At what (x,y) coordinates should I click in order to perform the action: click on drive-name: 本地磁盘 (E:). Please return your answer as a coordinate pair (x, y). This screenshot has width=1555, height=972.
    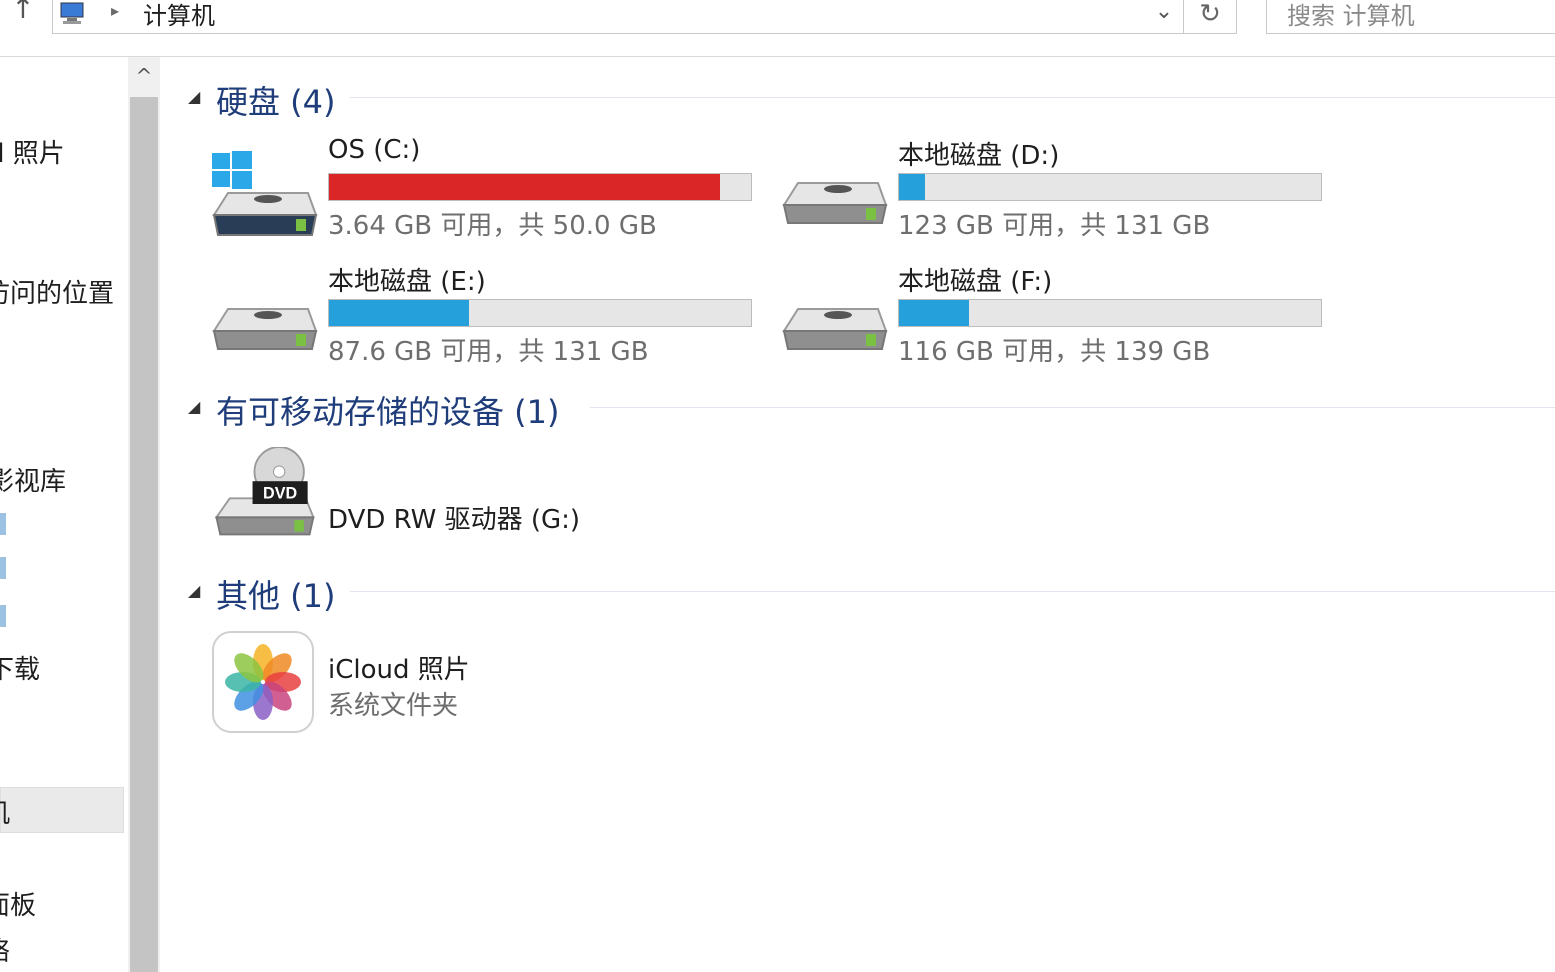
    Looking at the image, I should click on (407, 282).